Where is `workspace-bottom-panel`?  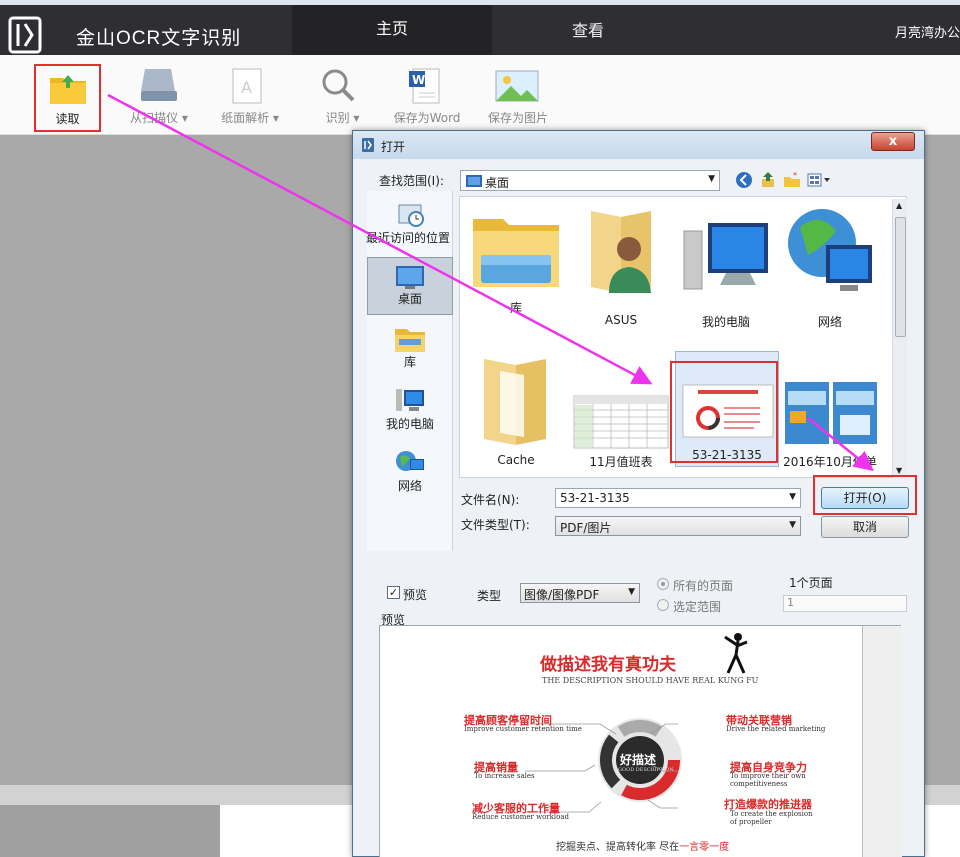
workspace-bottom-panel is located at coordinates (110, 831).